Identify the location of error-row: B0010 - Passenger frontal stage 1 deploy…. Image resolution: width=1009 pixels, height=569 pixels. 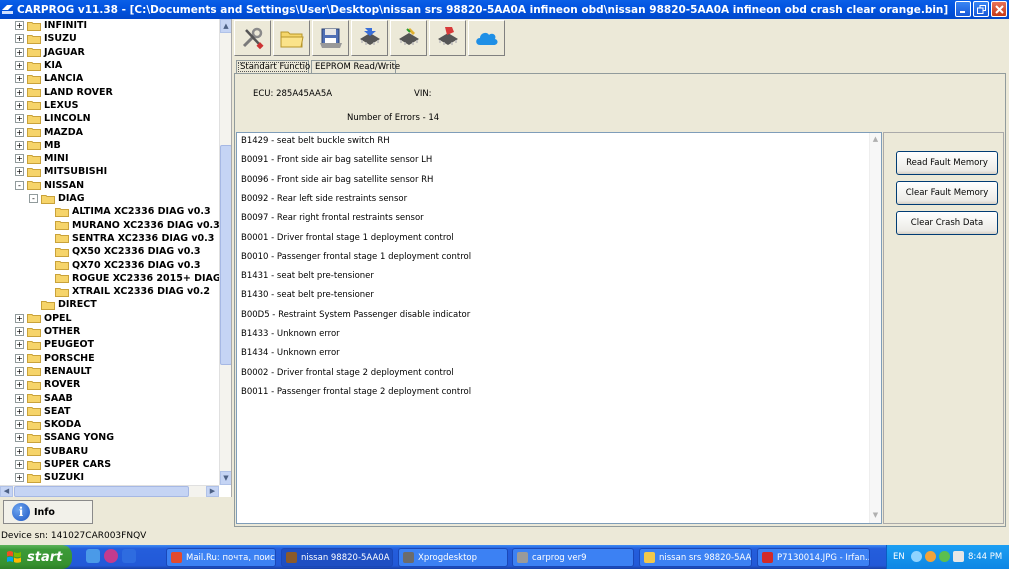
(356, 257).